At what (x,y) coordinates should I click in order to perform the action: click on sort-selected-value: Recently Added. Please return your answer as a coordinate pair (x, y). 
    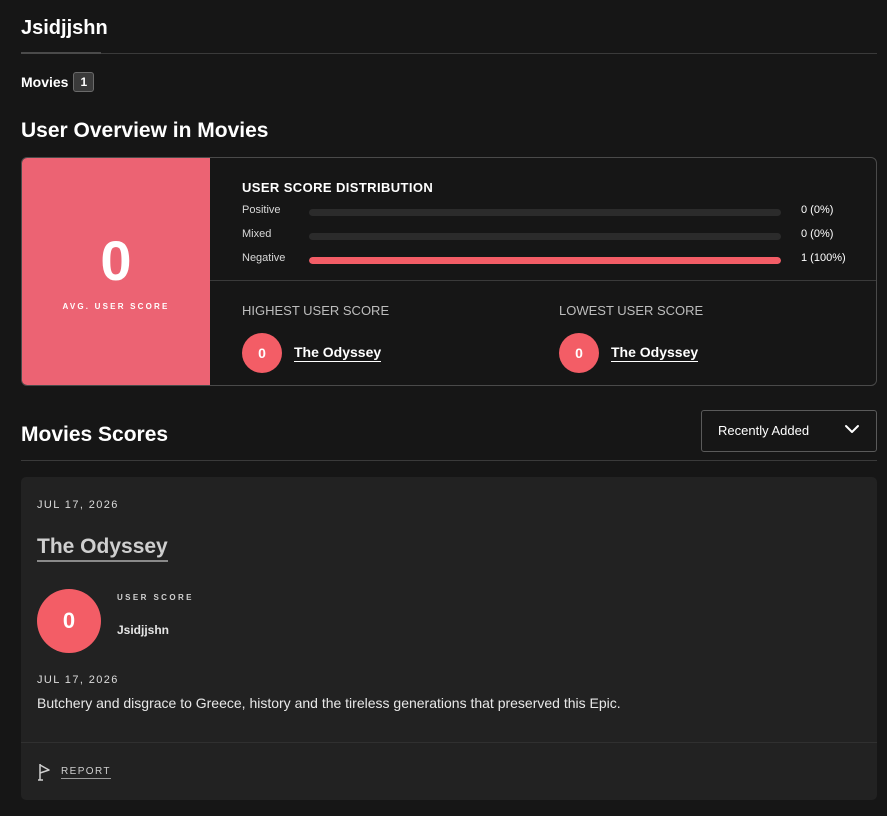
    Looking at the image, I should click on (764, 430).